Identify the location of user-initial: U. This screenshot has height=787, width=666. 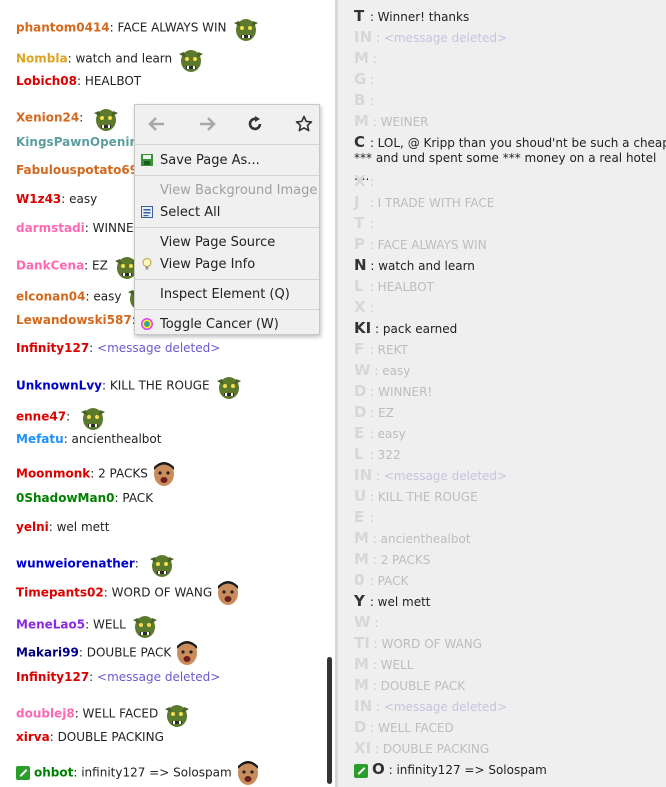
(360, 496).